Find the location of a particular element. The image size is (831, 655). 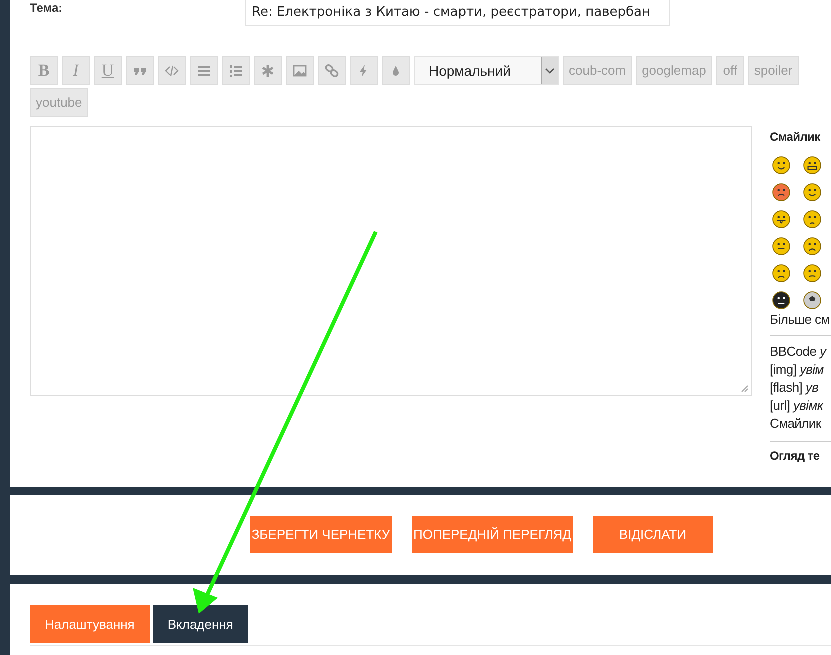

bbcode-status-text: [img] увім is located at coordinates (797, 370).